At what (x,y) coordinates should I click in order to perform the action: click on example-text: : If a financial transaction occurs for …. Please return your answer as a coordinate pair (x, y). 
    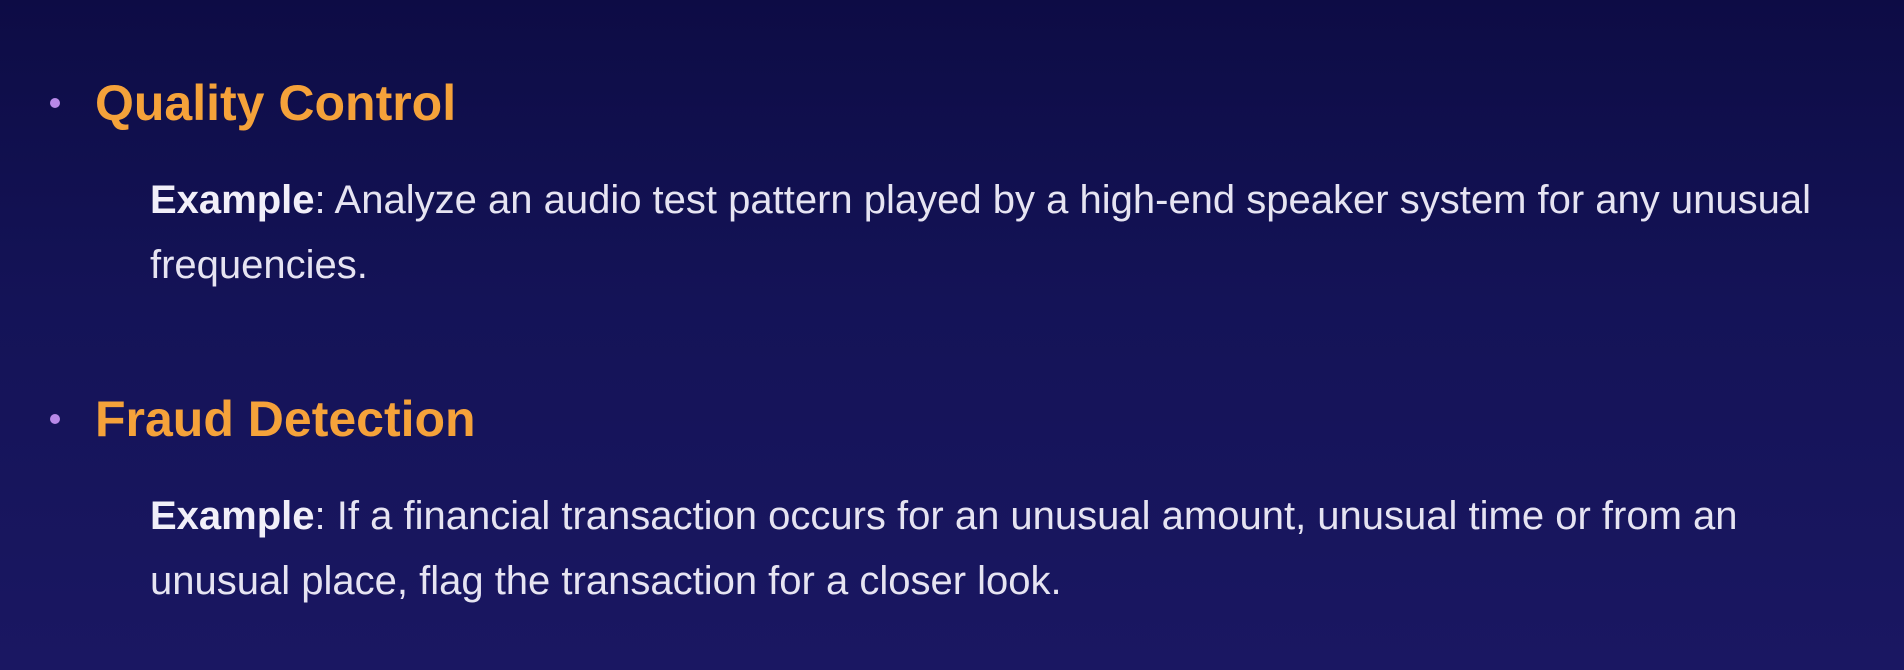
    Looking at the image, I should click on (944, 548).